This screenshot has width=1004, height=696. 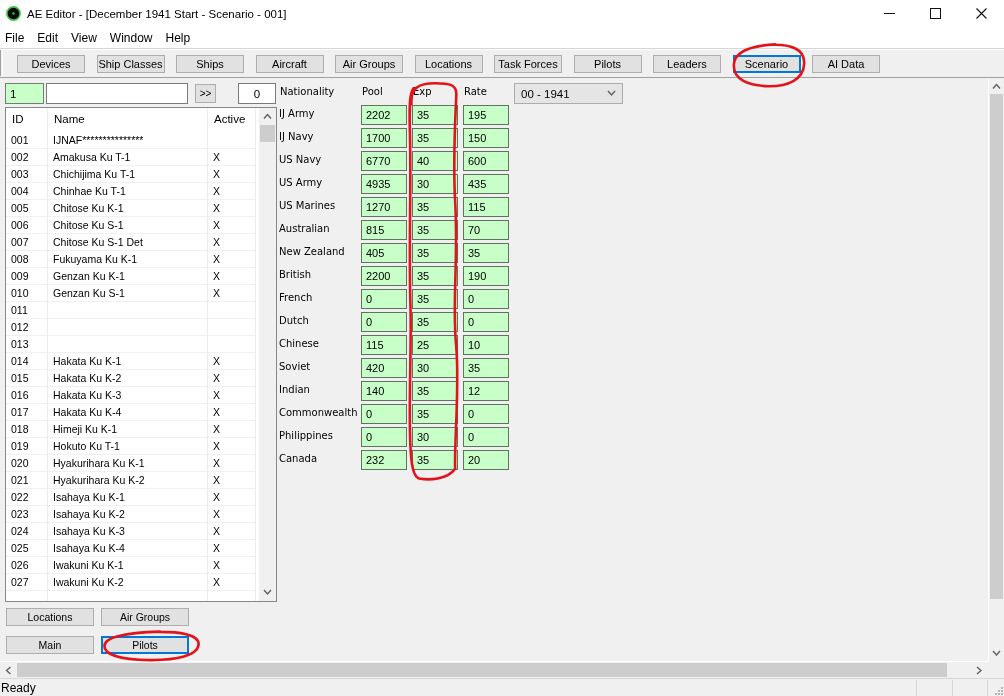 I want to click on year-dropdown: 00 - 1941, so click(x=568, y=93).